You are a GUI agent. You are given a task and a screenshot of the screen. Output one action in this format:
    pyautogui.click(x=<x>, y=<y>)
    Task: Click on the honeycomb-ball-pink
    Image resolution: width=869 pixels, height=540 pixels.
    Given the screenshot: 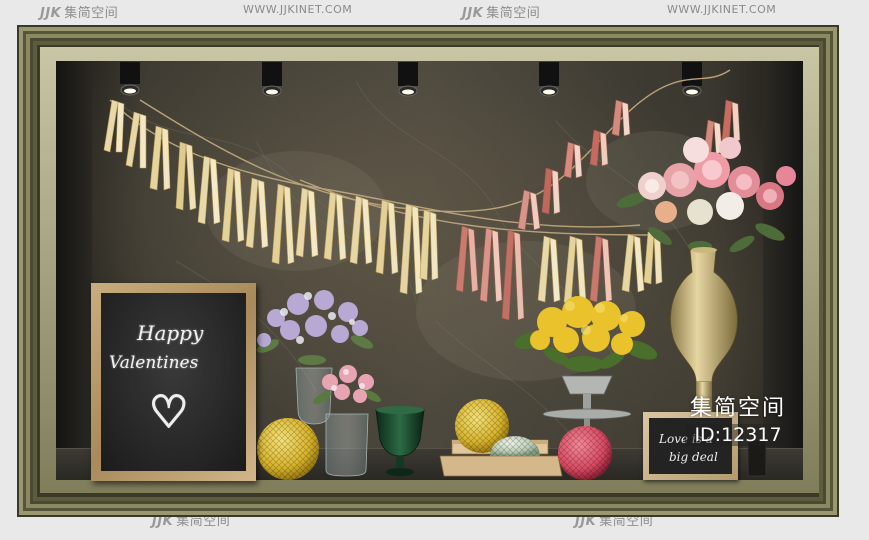 What is the action you would take?
    pyautogui.click(x=585, y=453)
    